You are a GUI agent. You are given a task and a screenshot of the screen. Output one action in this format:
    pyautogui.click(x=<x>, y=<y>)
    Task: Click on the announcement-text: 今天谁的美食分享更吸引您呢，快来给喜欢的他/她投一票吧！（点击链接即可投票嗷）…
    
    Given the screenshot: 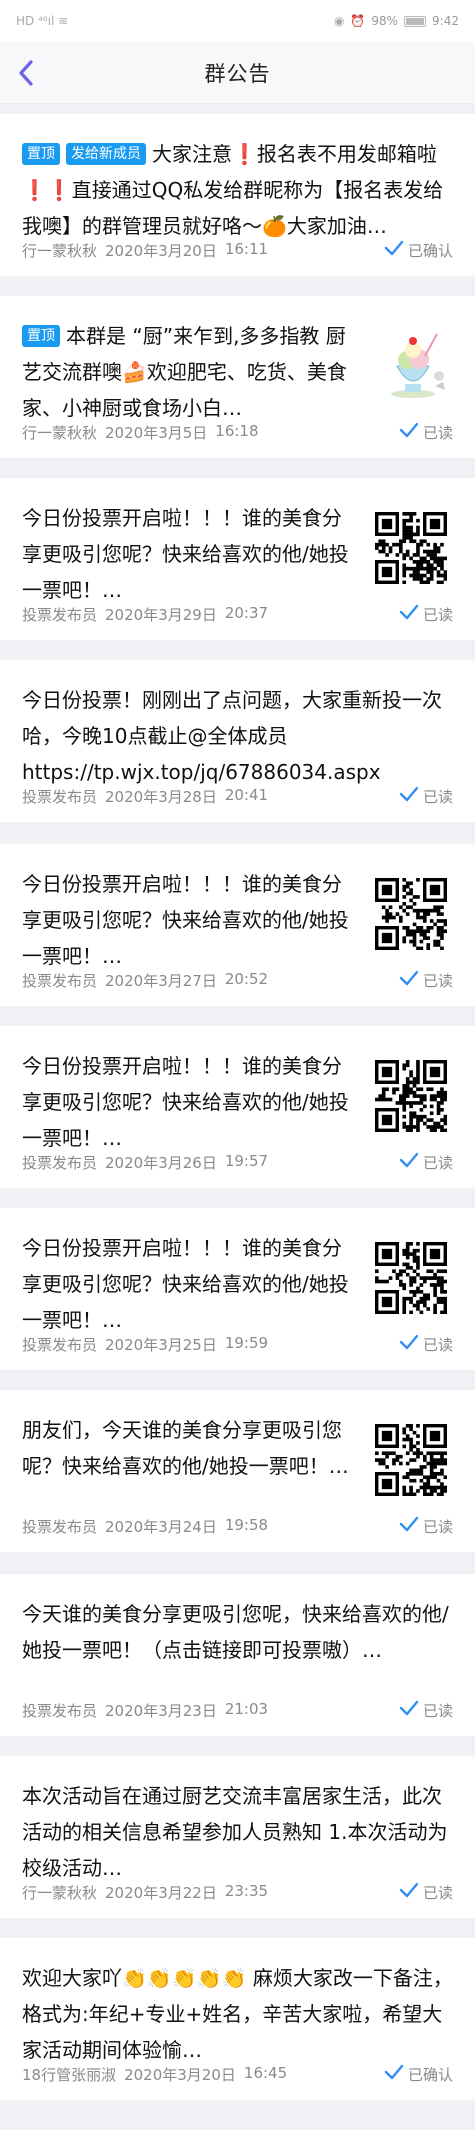 What is the action you would take?
    pyautogui.click(x=237, y=1632)
    